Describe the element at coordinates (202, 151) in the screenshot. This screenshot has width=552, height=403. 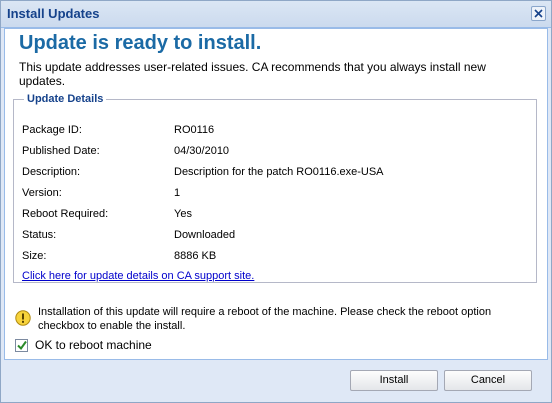
I see `detail-value: 04/30/2010` at that location.